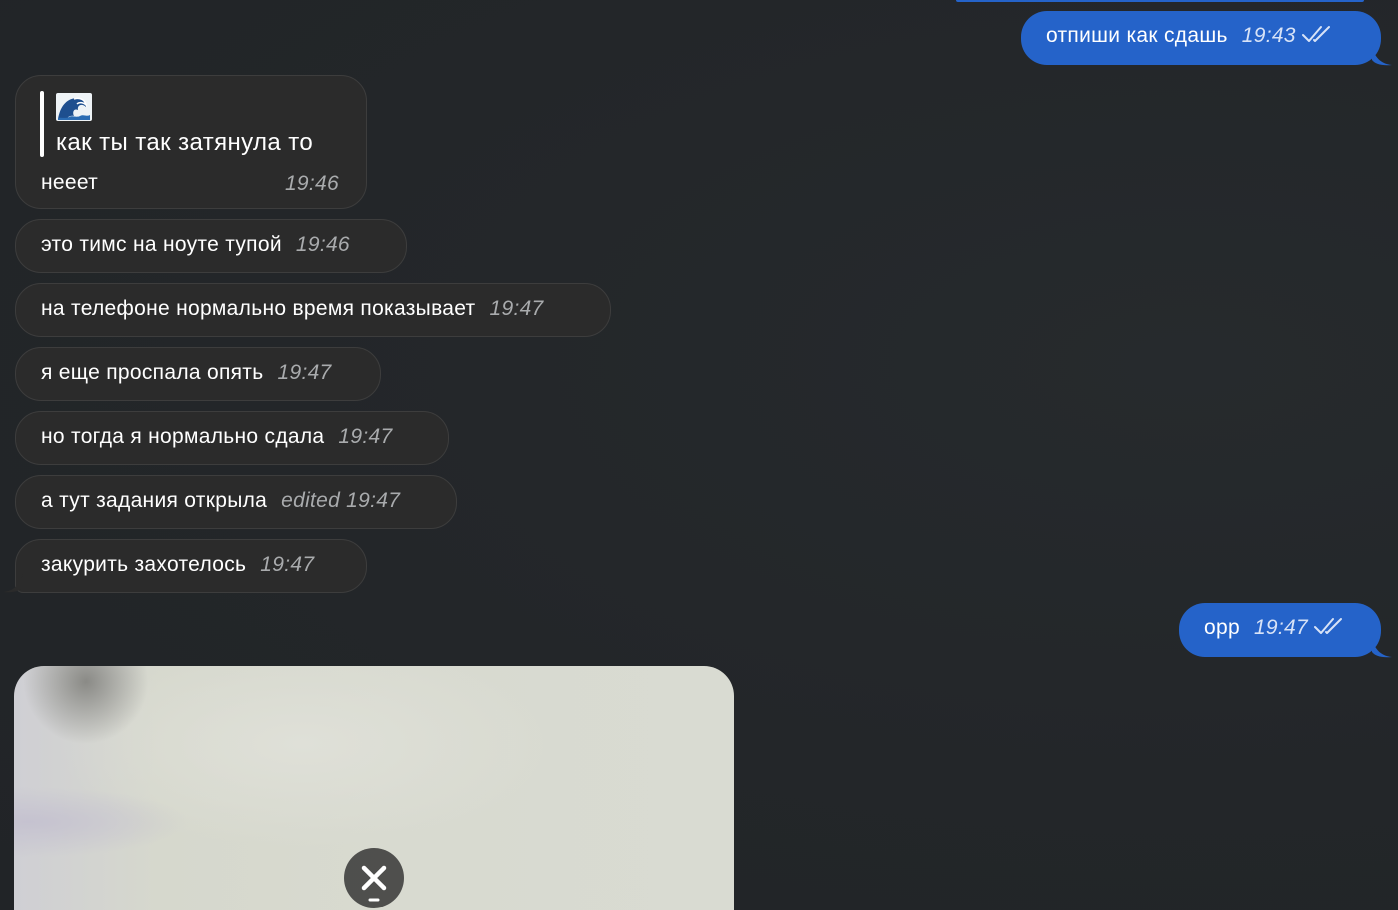 The width and height of the screenshot is (1398, 910). I want to click on previous-message-bubble-edge, so click(1160, 1).